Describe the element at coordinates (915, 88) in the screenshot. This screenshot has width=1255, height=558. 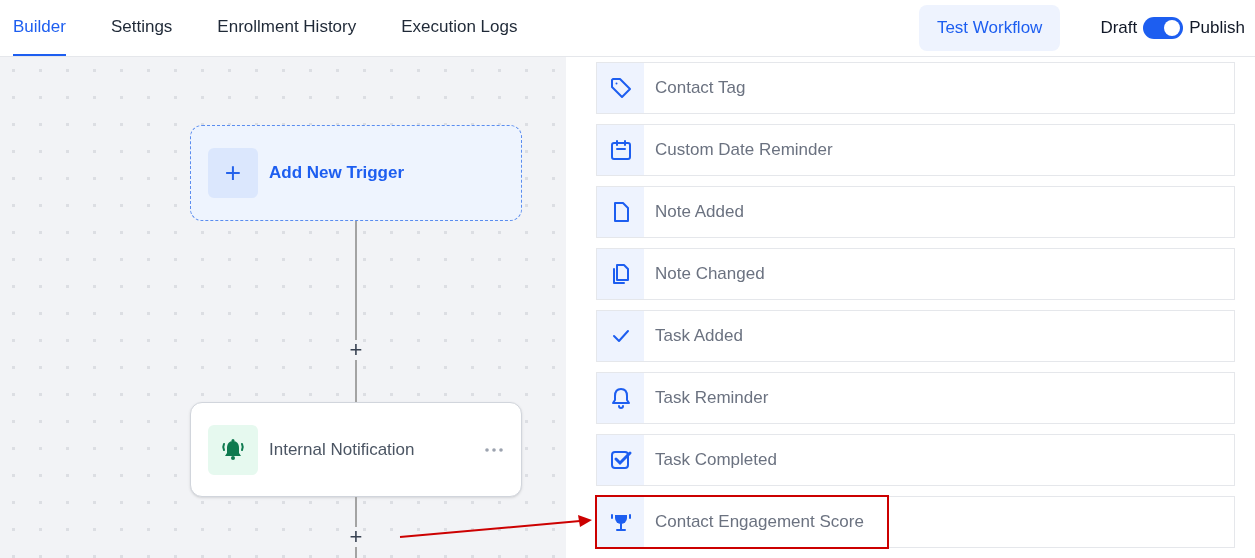
I see `trigger-option: Contact Tag` at that location.